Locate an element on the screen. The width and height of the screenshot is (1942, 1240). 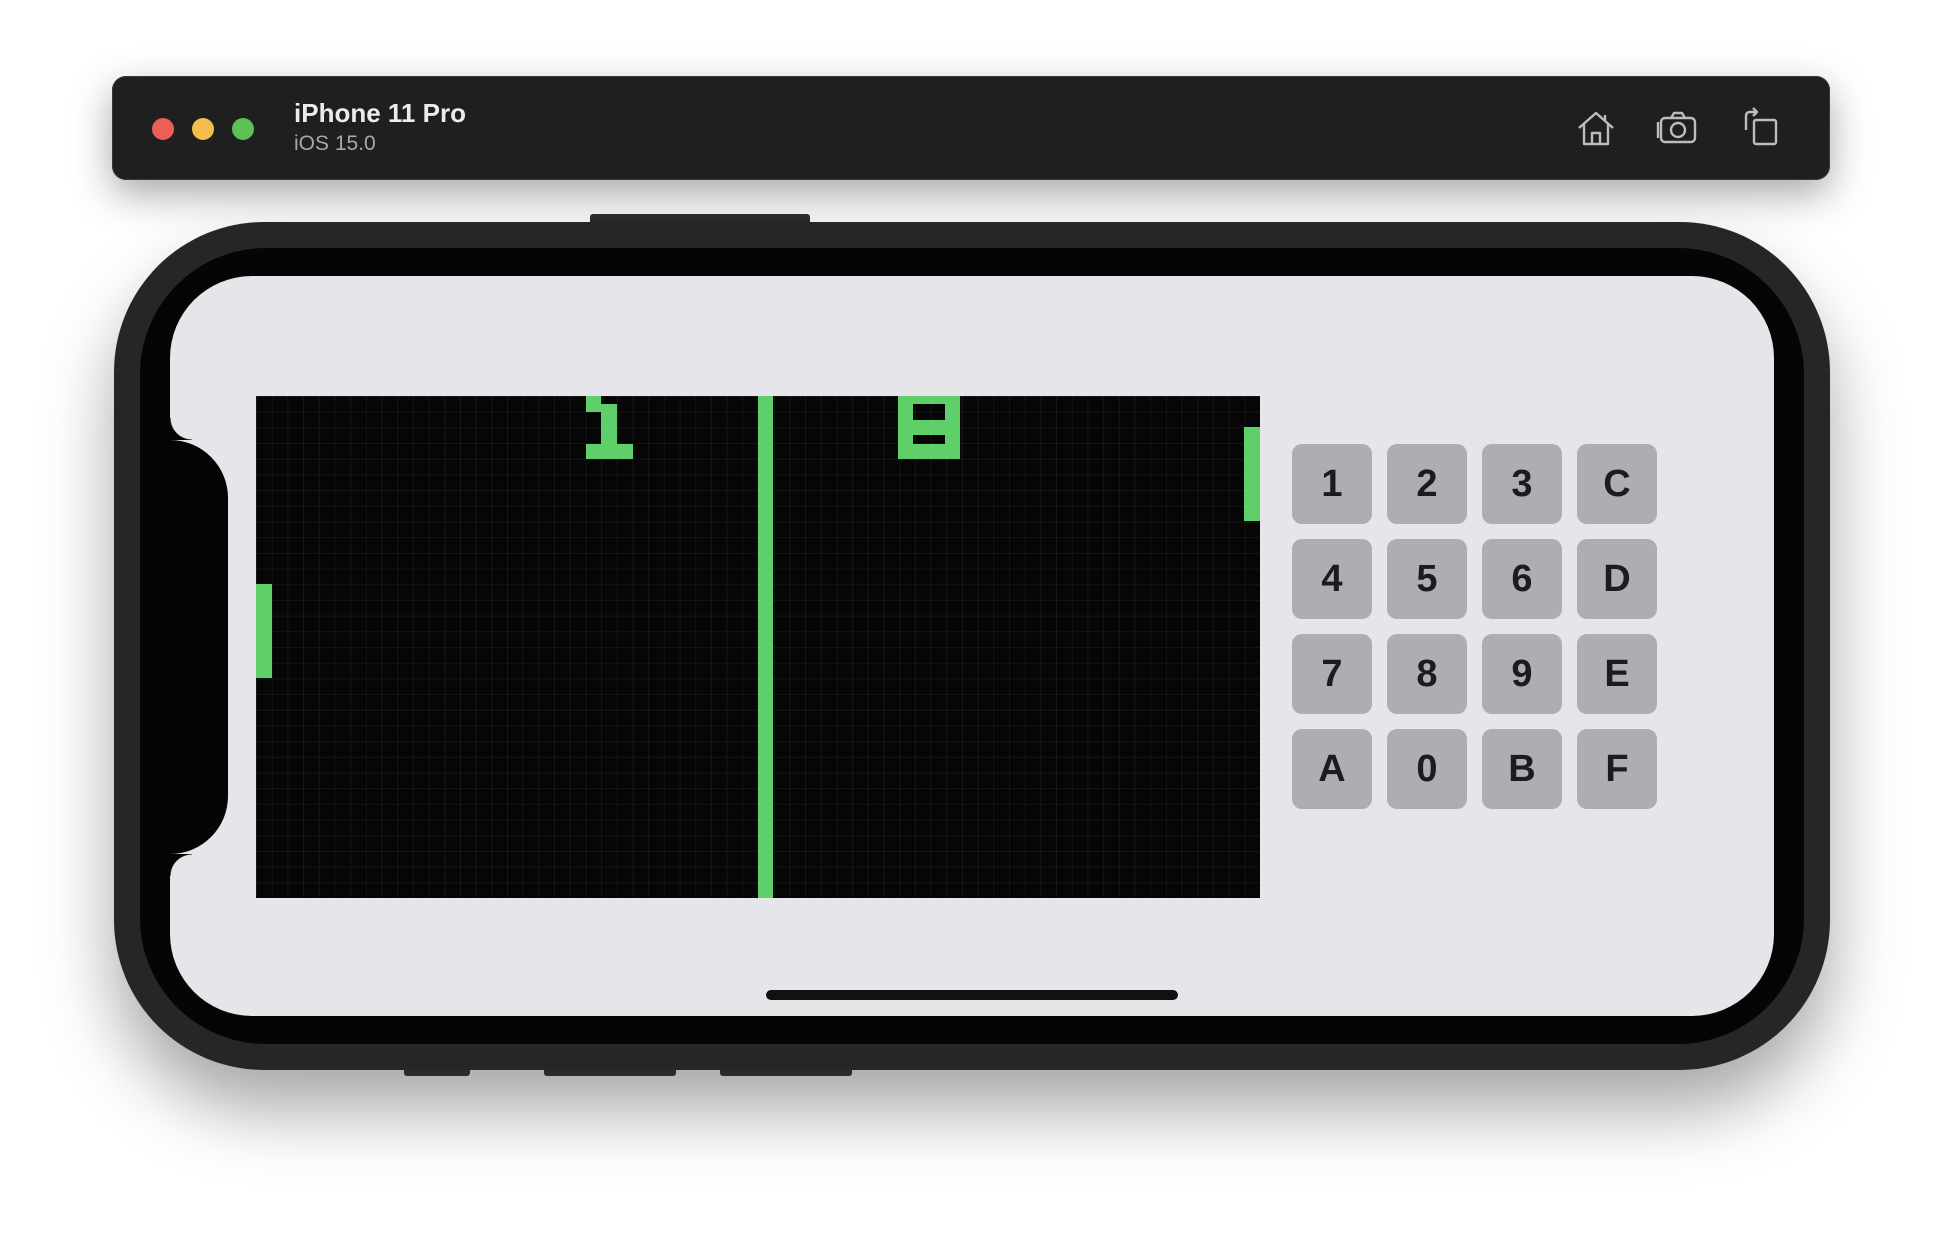
home-icon is located at coordinates (1596, 128).